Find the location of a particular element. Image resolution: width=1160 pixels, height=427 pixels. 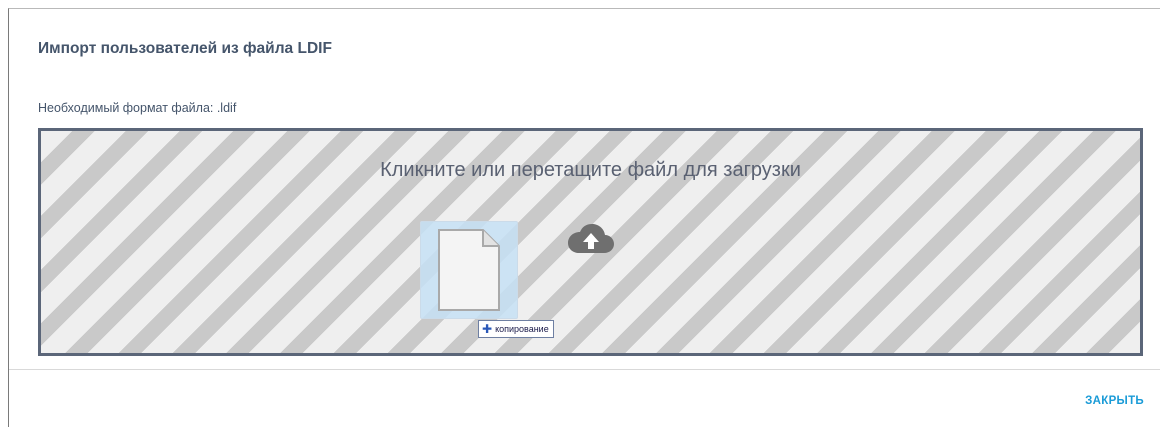

cloud-upload-icon is located at coordinates (591, 238).